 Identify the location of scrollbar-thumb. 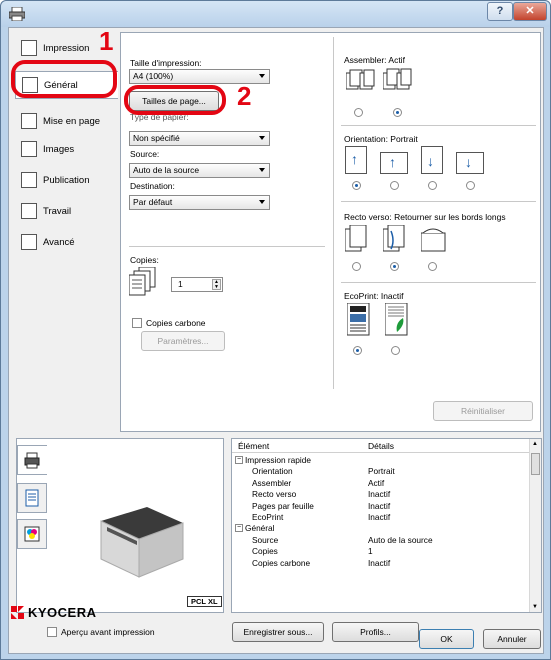
(535, 464).